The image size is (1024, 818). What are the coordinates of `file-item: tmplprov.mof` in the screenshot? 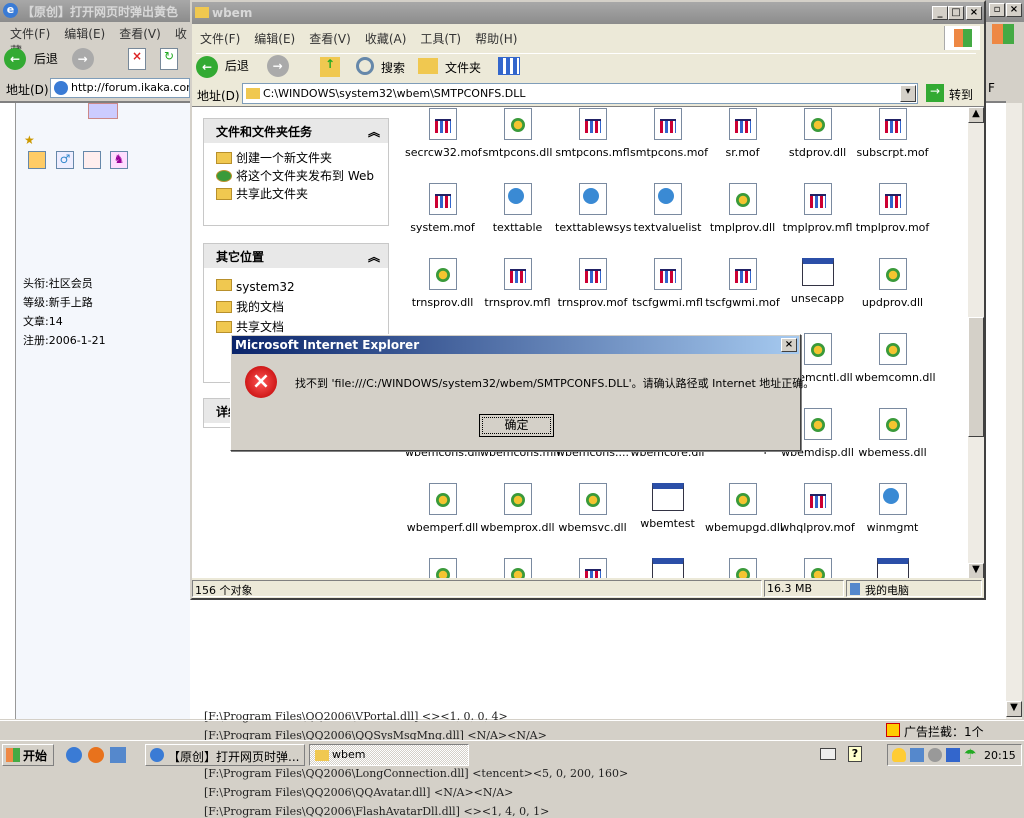 It's located at (892, 208).